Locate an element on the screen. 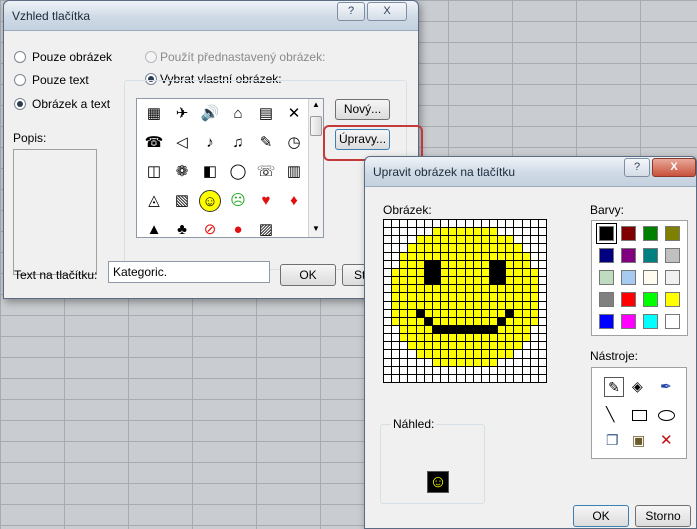 This screenshot has height=529, width=697. radio-image-only is located at coordinates (20, 57).